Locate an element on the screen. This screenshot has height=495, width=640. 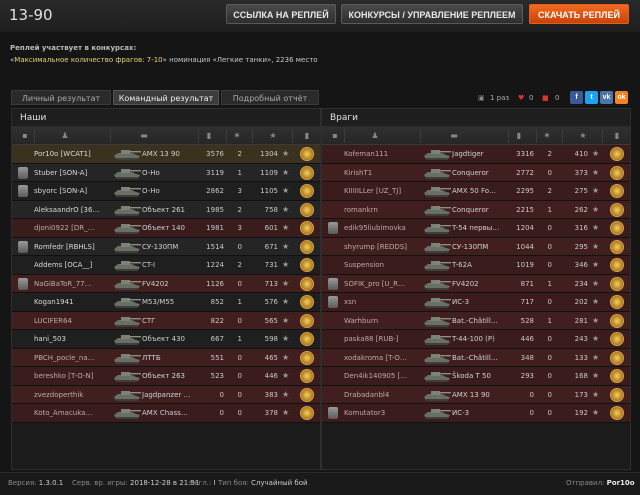
enemy-player-row: Komutator3 ИС-3 0 0 192 ★ is located at coordinates (476, 413).